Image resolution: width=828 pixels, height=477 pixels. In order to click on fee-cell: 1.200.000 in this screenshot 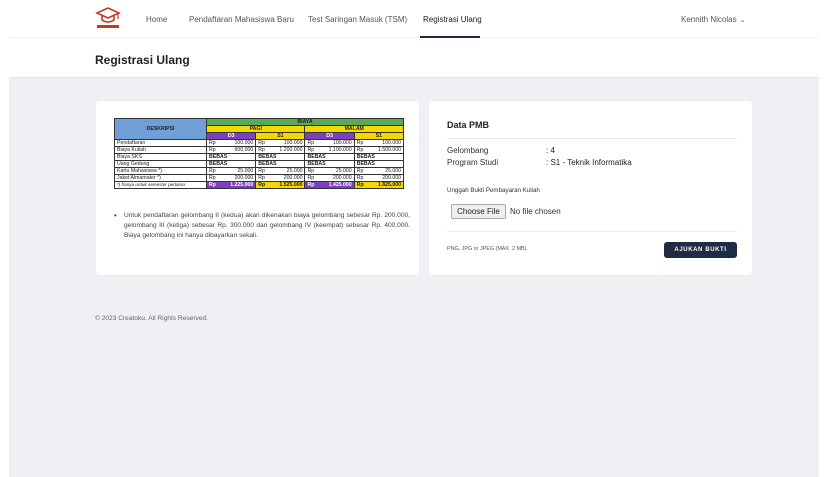, I will do `click(288, 150)`.